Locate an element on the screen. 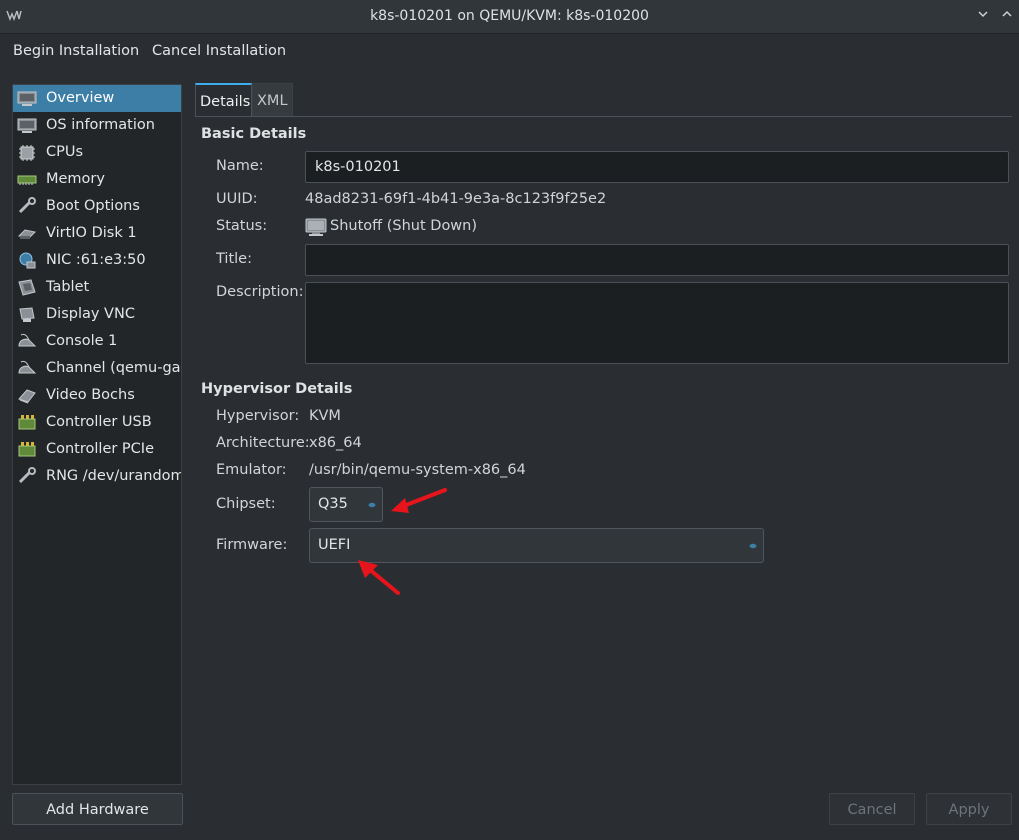 The height and width of the screenshot is (840, 1019). title-bar: k8s-010201 on QEMU/KVM: k8s-010200 is located at coordinates (509, 17).